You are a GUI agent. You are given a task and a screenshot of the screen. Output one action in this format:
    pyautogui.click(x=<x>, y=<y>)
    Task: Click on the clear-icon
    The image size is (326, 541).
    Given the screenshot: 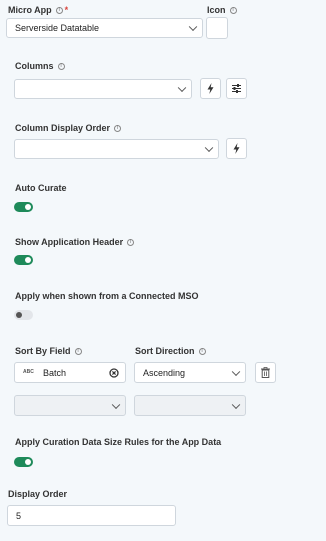 What is the action you would take?
    pyautogui.click(x=114, y=373)
    